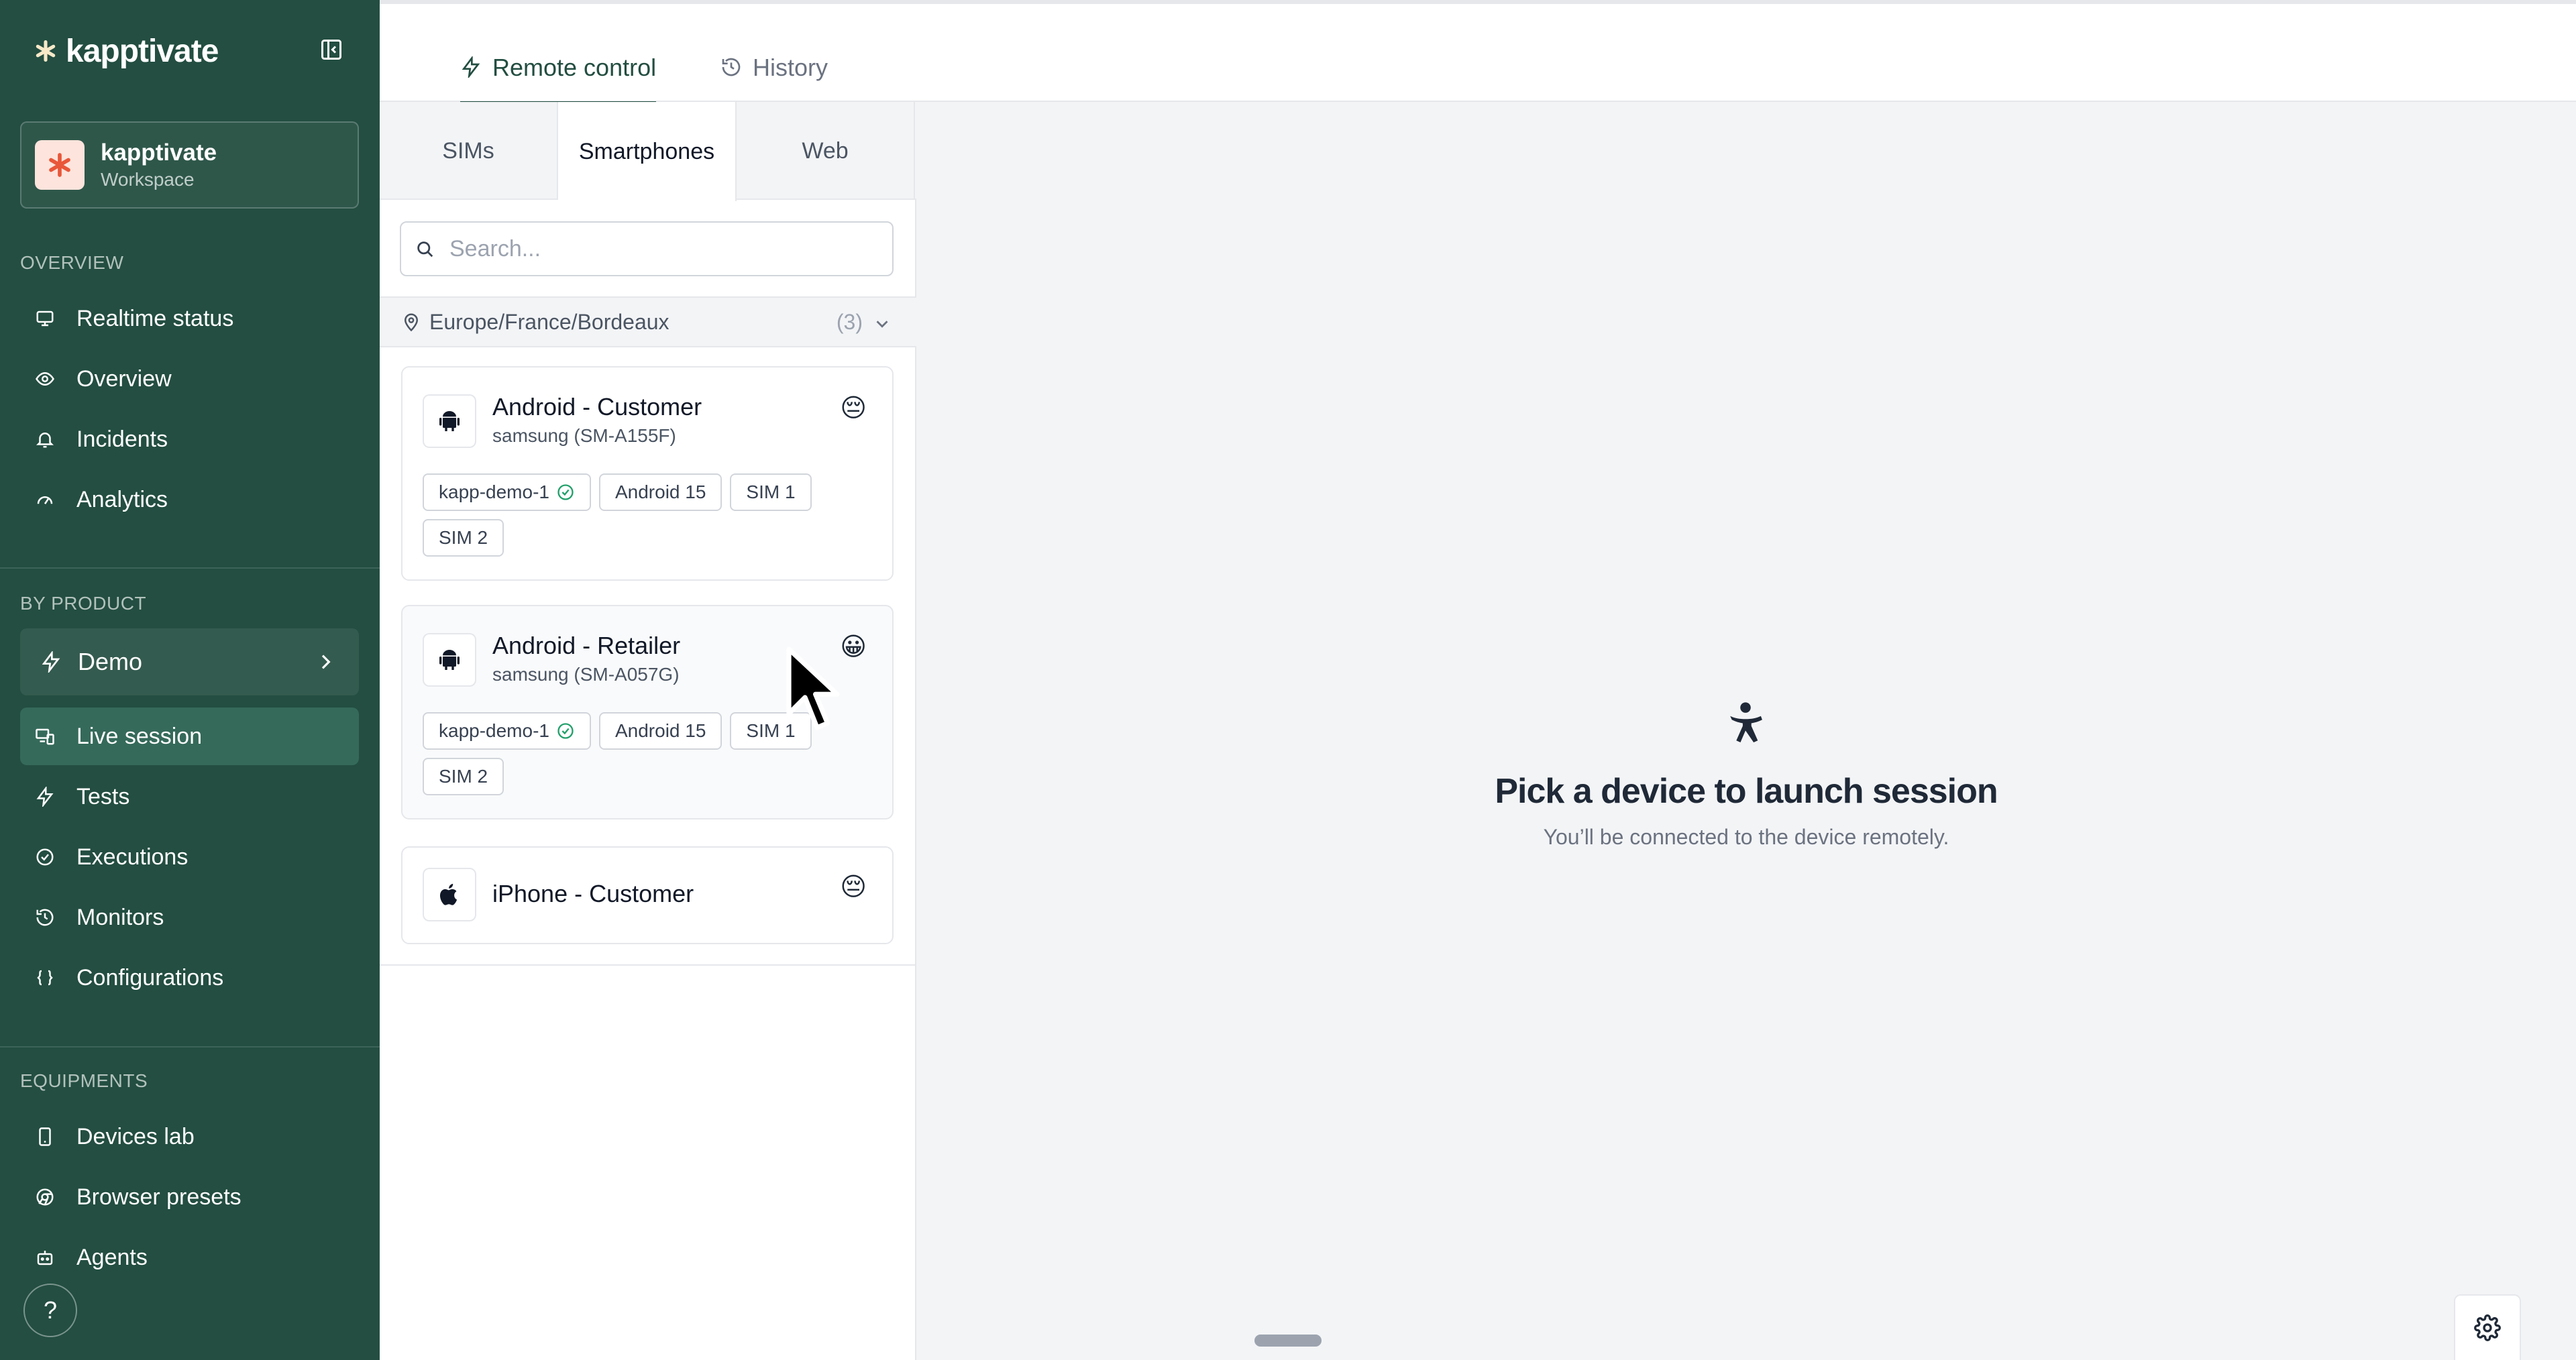 The height and width of the screenshot is (1360, 2576). I want to click on sidebar-item-incidents: Incidents, so click(189, 439).